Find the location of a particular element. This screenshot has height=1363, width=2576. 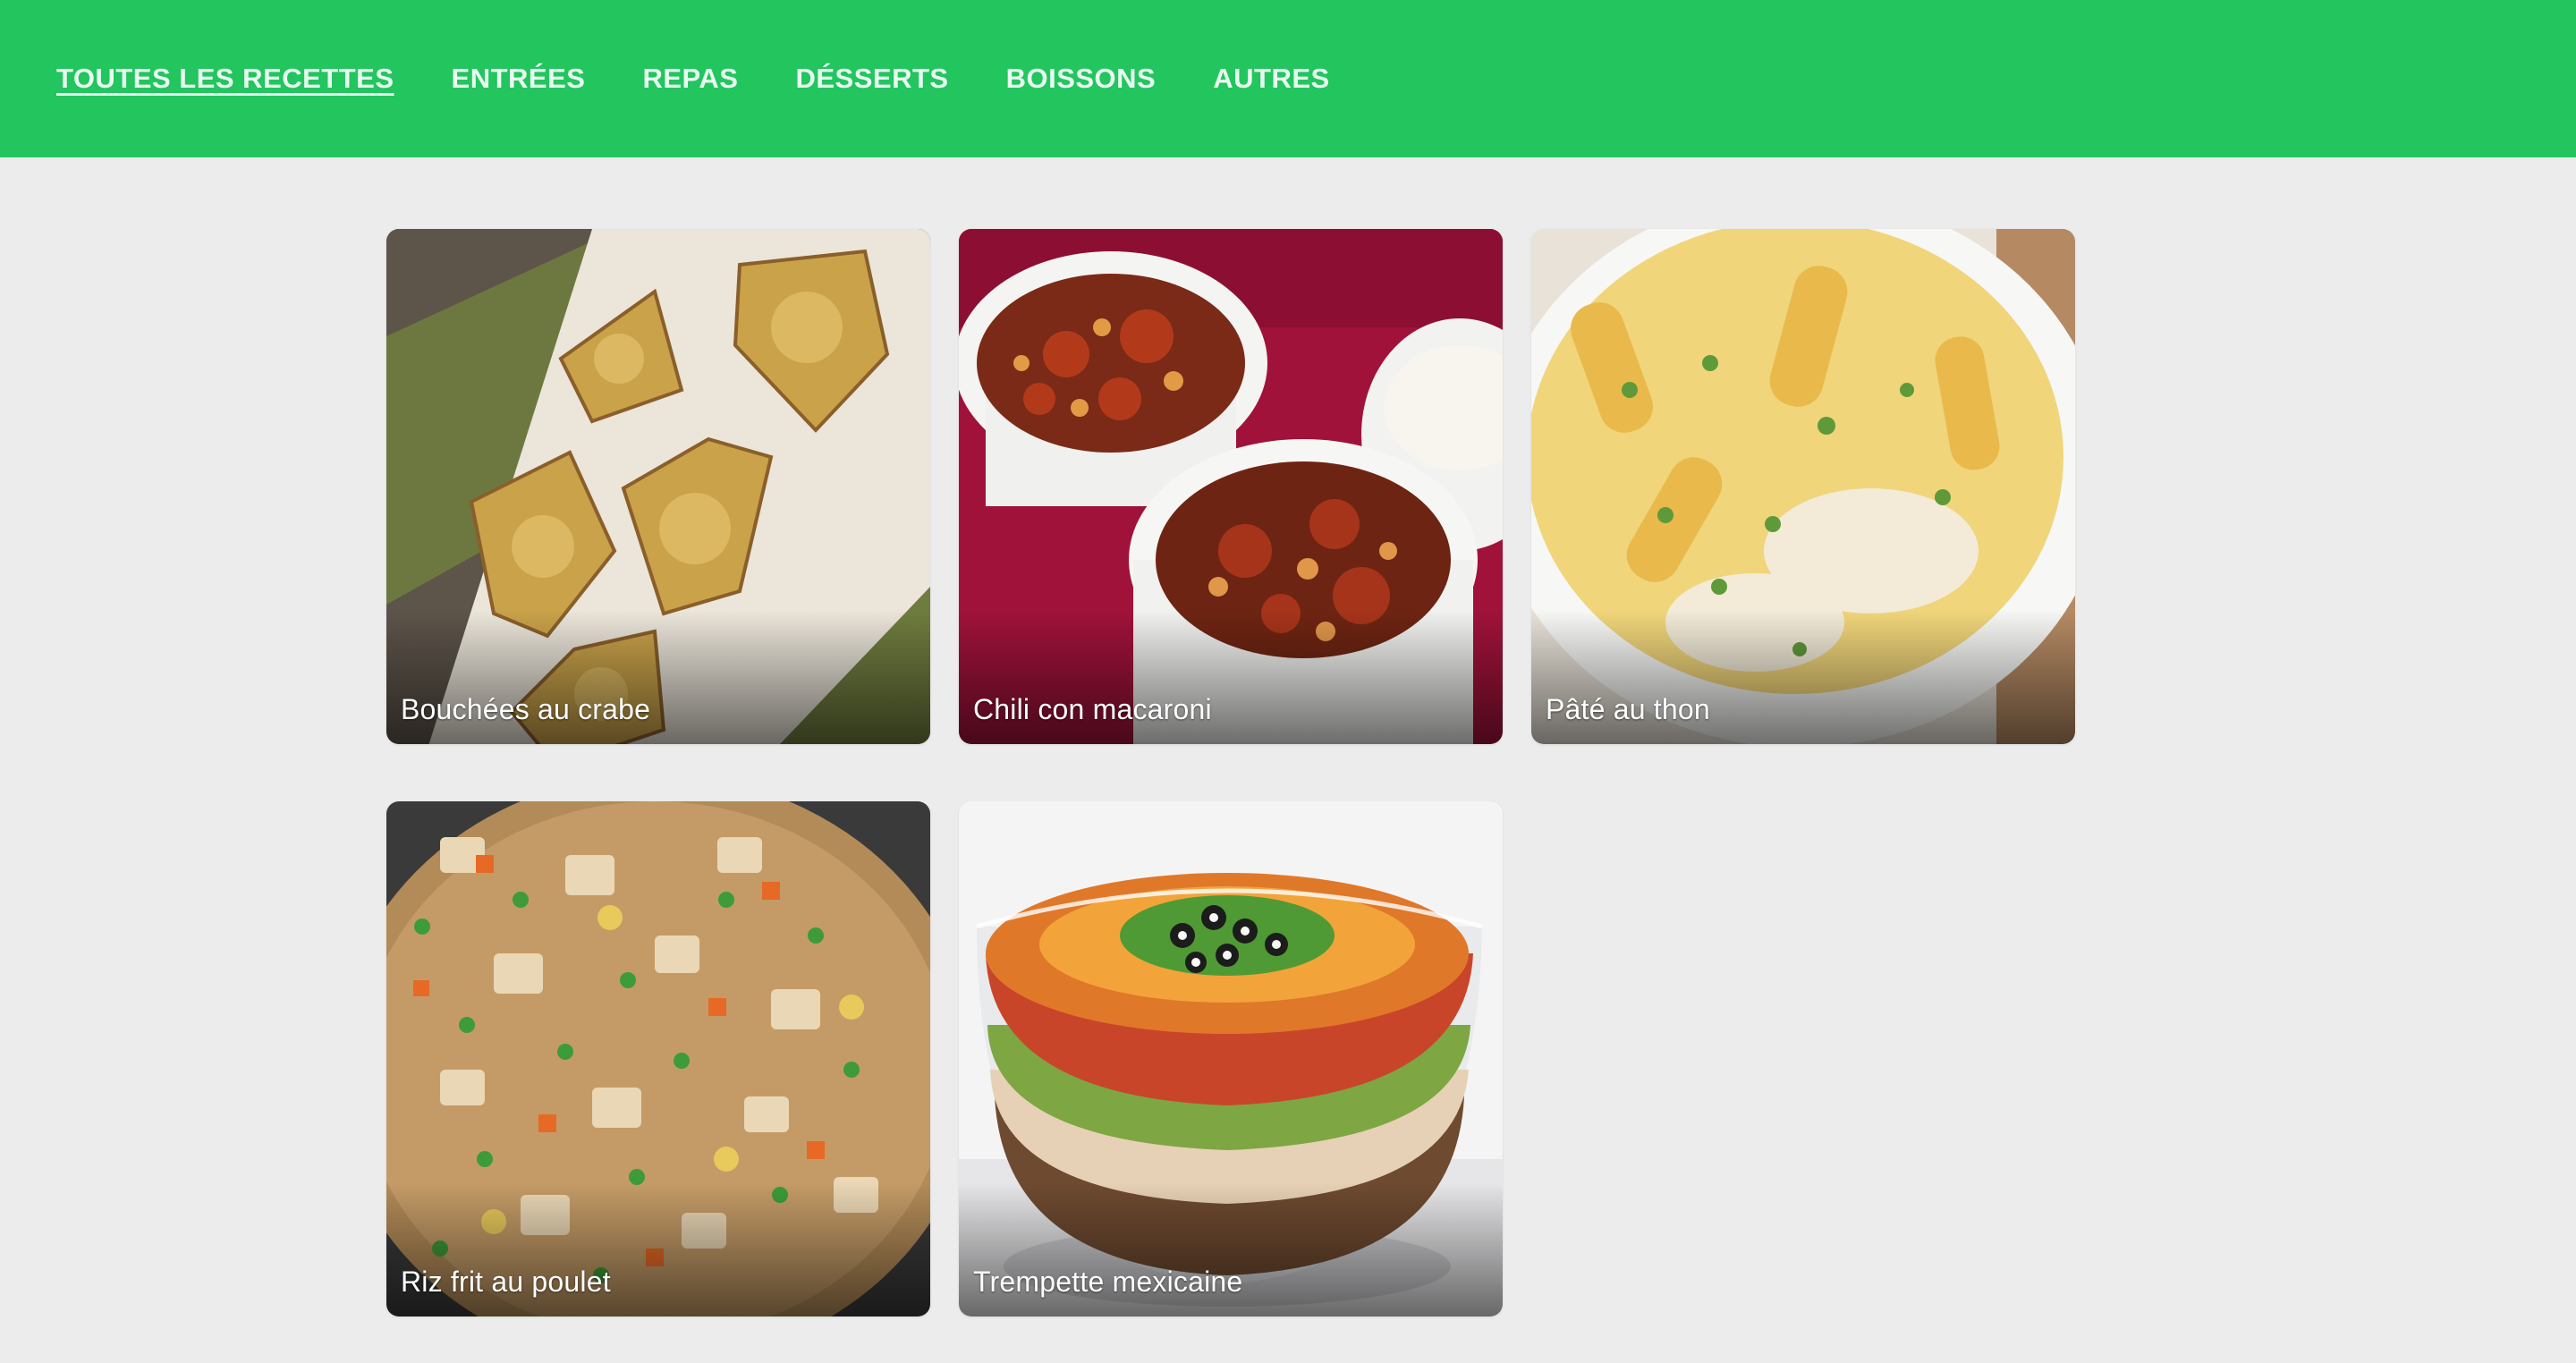

recipe-title: Chili con macaroni is located at coordinates (1092, 709).